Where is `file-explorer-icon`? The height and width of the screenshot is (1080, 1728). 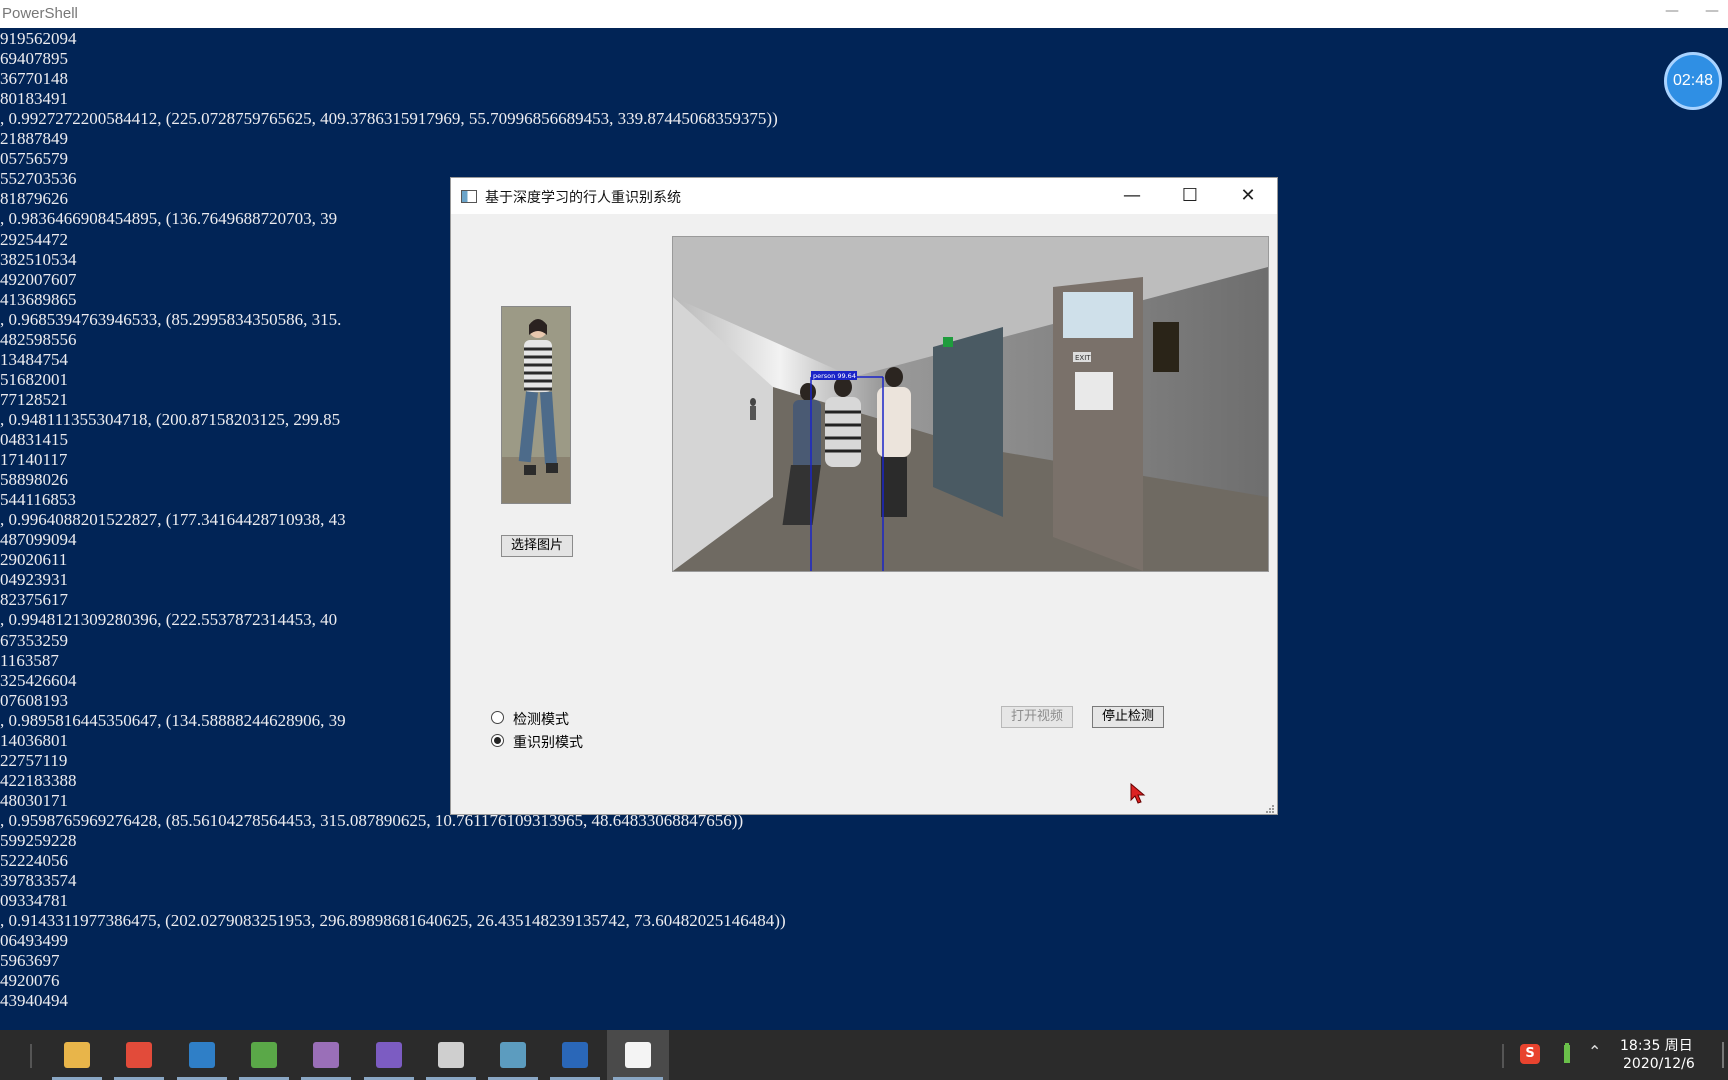
file-explorer-icon is located at coordinates (77, 1055).